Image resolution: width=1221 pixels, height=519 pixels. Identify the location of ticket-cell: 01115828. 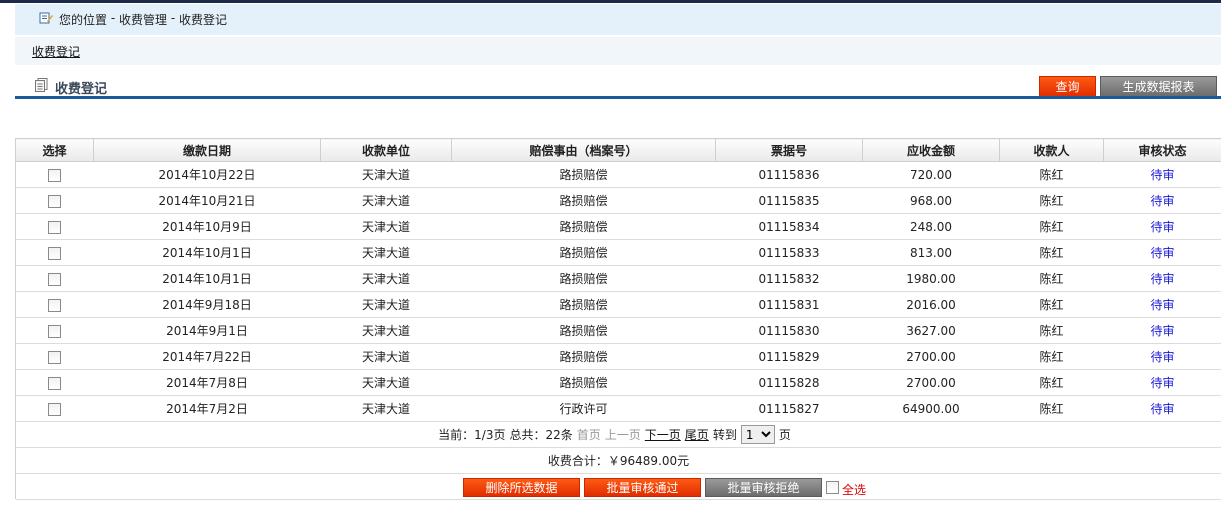
(789, 382).